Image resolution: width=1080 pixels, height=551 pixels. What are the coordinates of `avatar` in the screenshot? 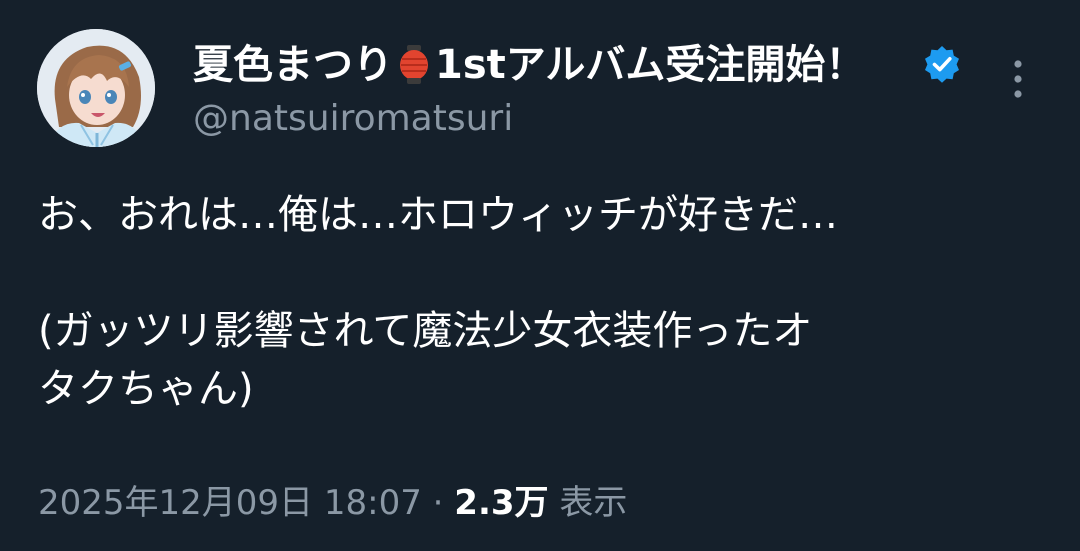 It's located at (96, 88).